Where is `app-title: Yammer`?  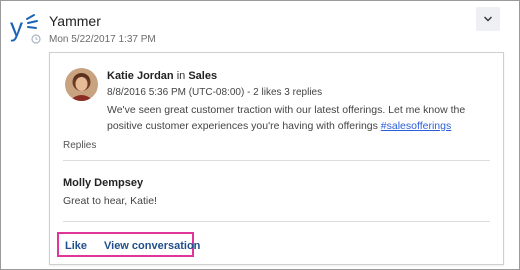 app-title: Yammer is located at coordinates (75, 21).